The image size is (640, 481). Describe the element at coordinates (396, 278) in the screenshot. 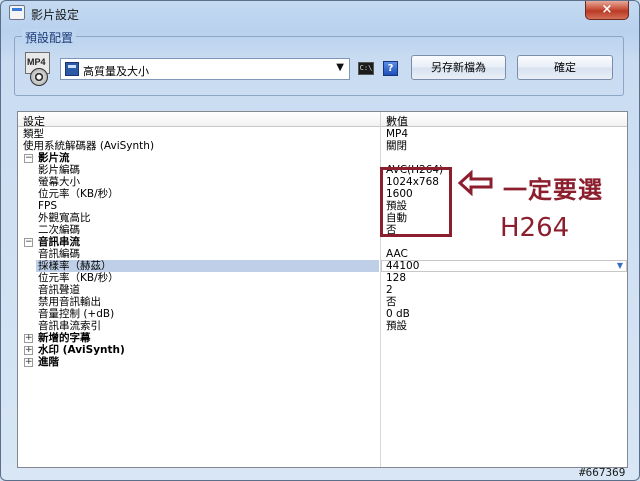

I see `property-value: 128` at that location.